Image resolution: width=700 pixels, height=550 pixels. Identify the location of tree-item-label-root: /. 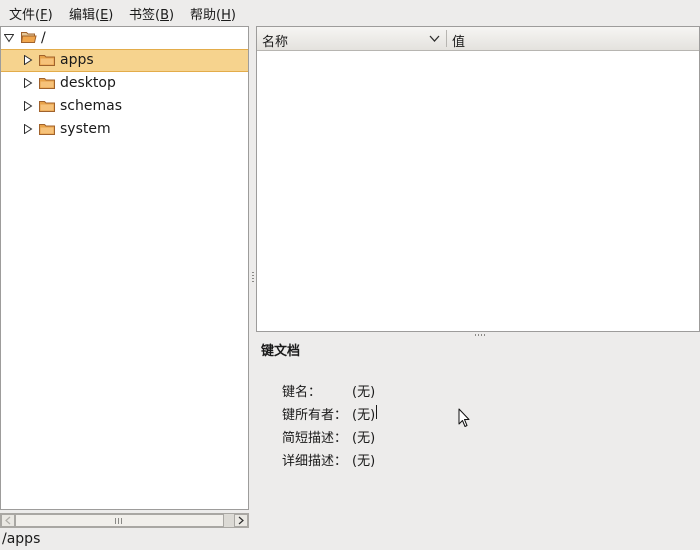
(43, 38).